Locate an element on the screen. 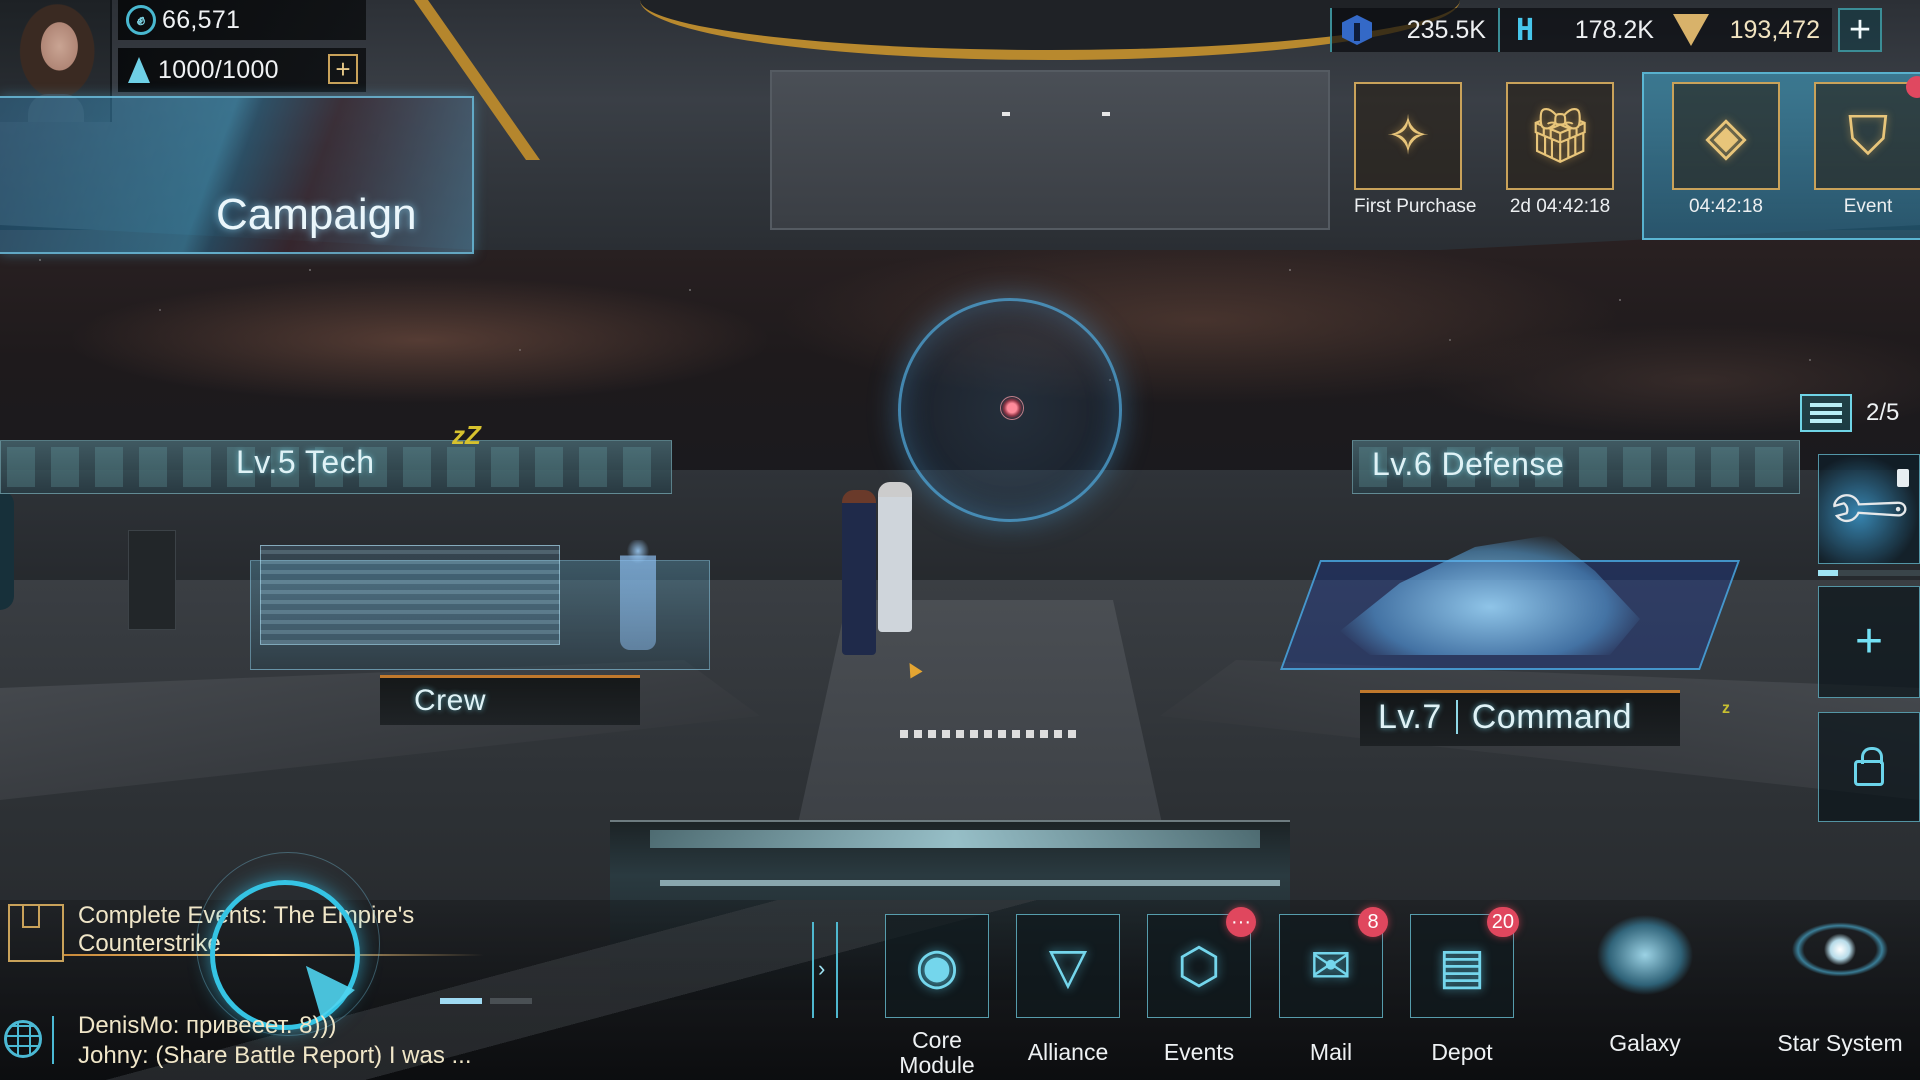  gift-icon: 🎁︎ is located at coordinates (1560, 136).